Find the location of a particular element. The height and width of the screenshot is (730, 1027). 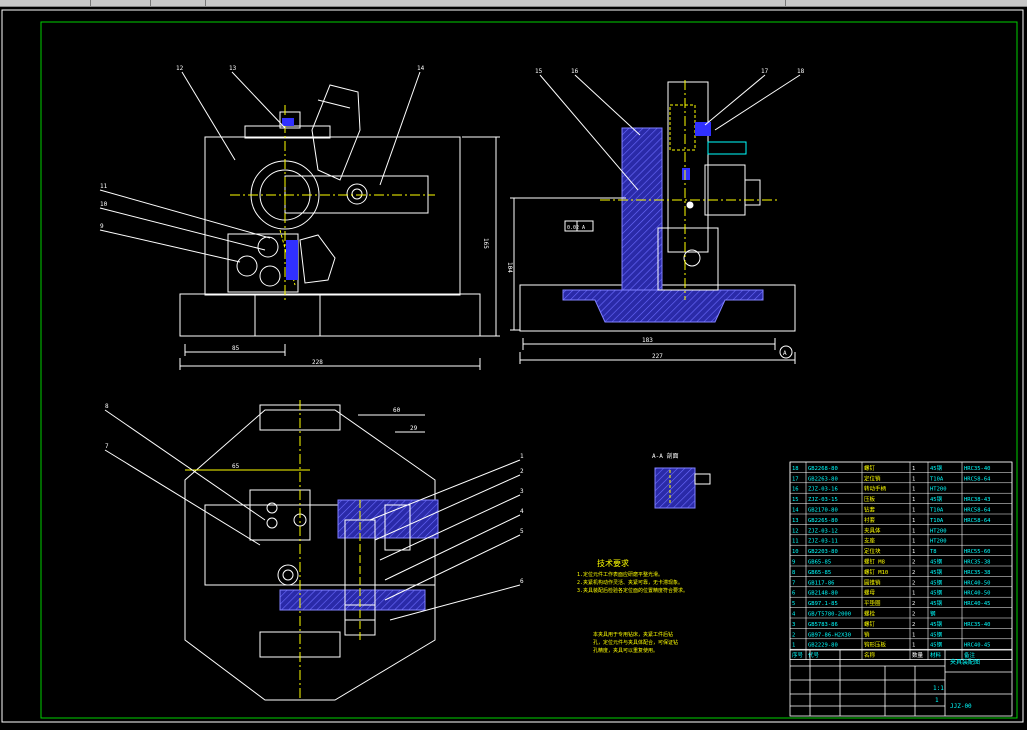

bom-cell: GB2148-80 is located at coordinates (823, 594).